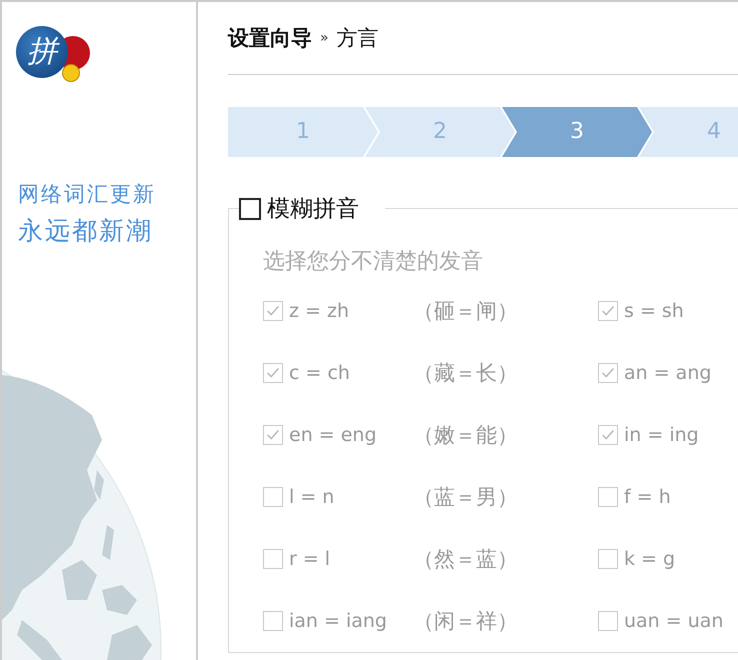 The image size is (738, 660). I want to click on checkbox-label: en = eng, so click(333, 435).